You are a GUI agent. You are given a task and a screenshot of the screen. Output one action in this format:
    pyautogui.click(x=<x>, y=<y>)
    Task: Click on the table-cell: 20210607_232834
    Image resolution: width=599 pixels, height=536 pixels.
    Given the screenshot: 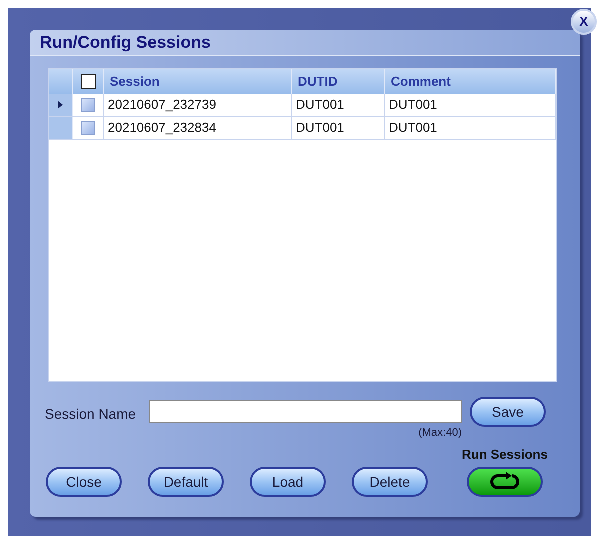 What is the action you would take?
    pyautogui.click(x=198, y=128)
    